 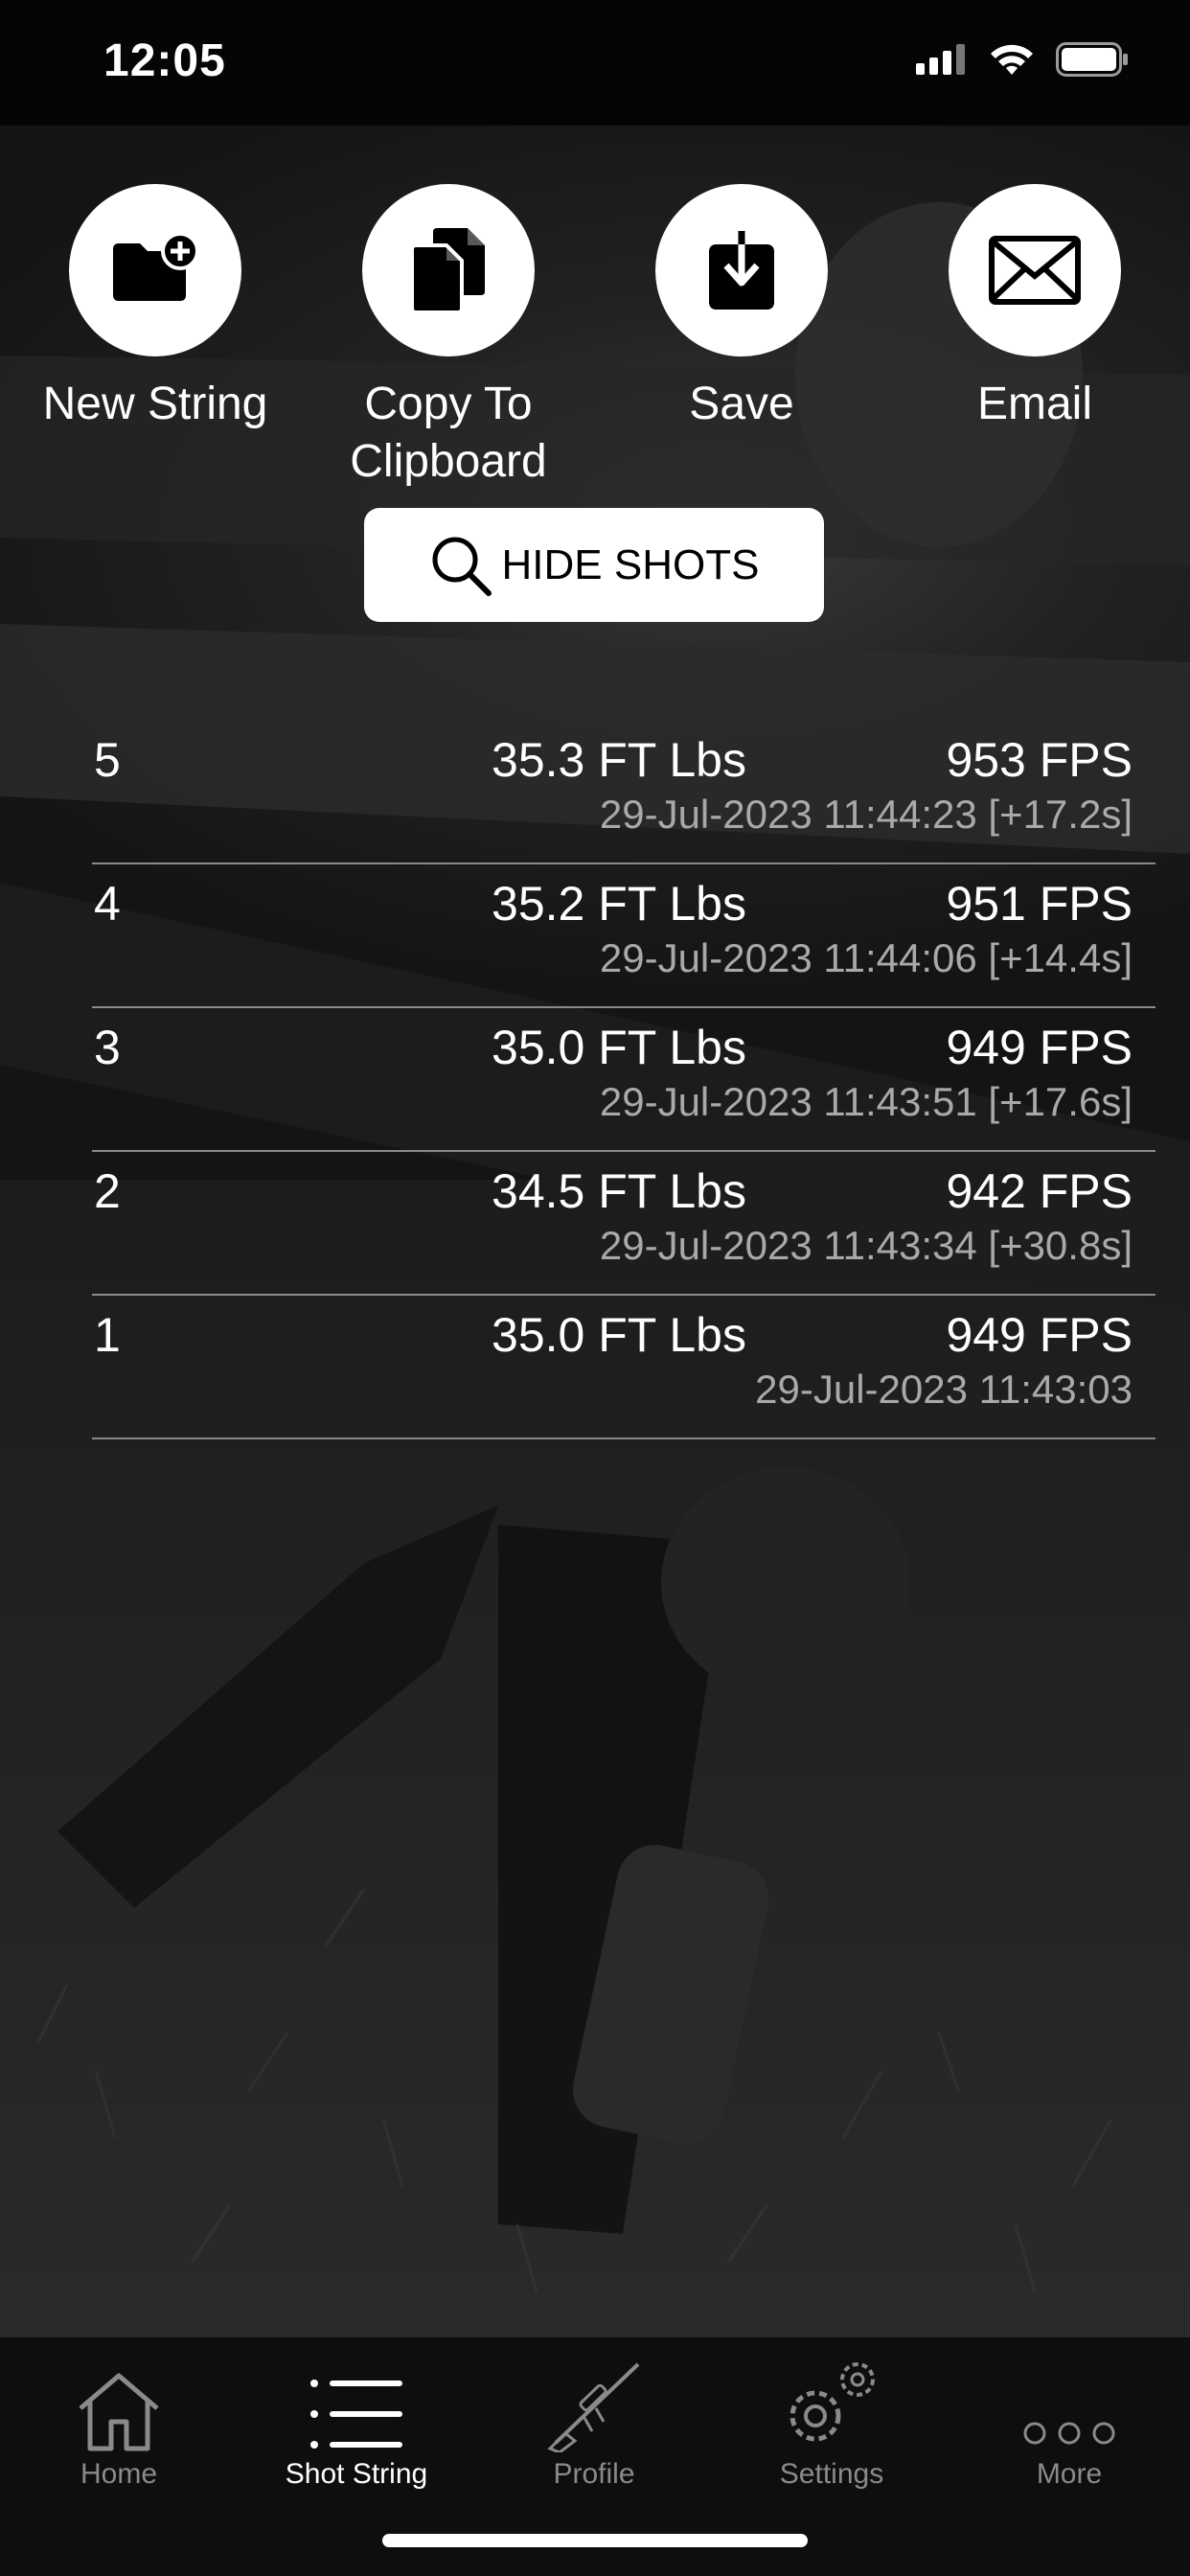 What do you see at coordinates (631, 564) in the screenshot?
I see `hide-shots-label: HIDE SHOTS` at bounding box center [631, 564].